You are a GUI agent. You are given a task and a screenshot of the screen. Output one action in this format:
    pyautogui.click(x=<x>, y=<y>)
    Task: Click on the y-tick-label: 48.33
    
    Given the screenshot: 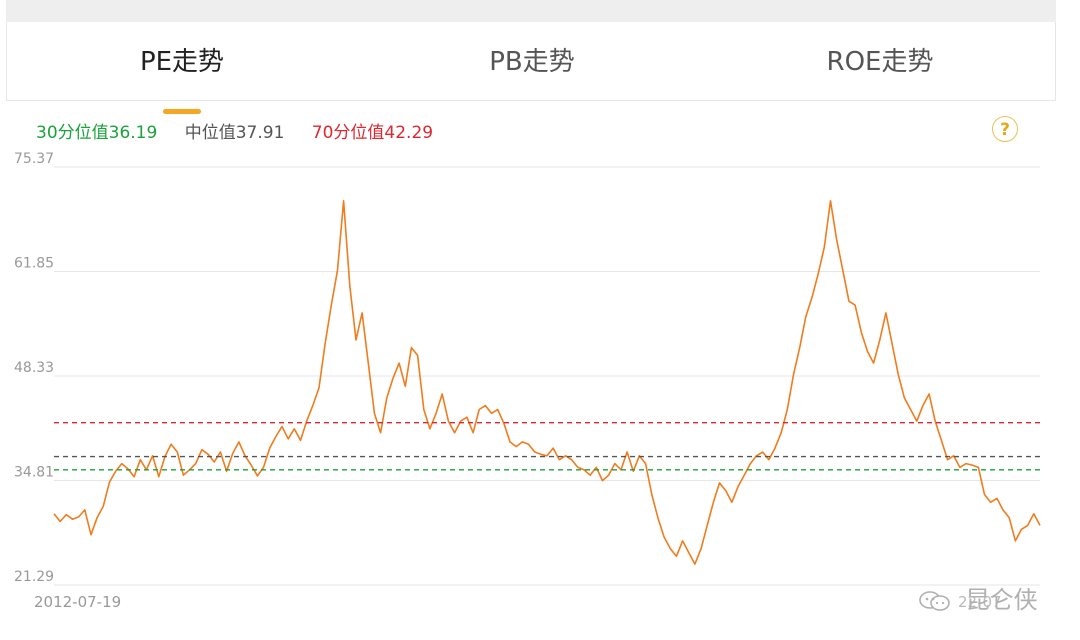 What is the action you would take?
    pyautogui.click(x=34, y=368)
    